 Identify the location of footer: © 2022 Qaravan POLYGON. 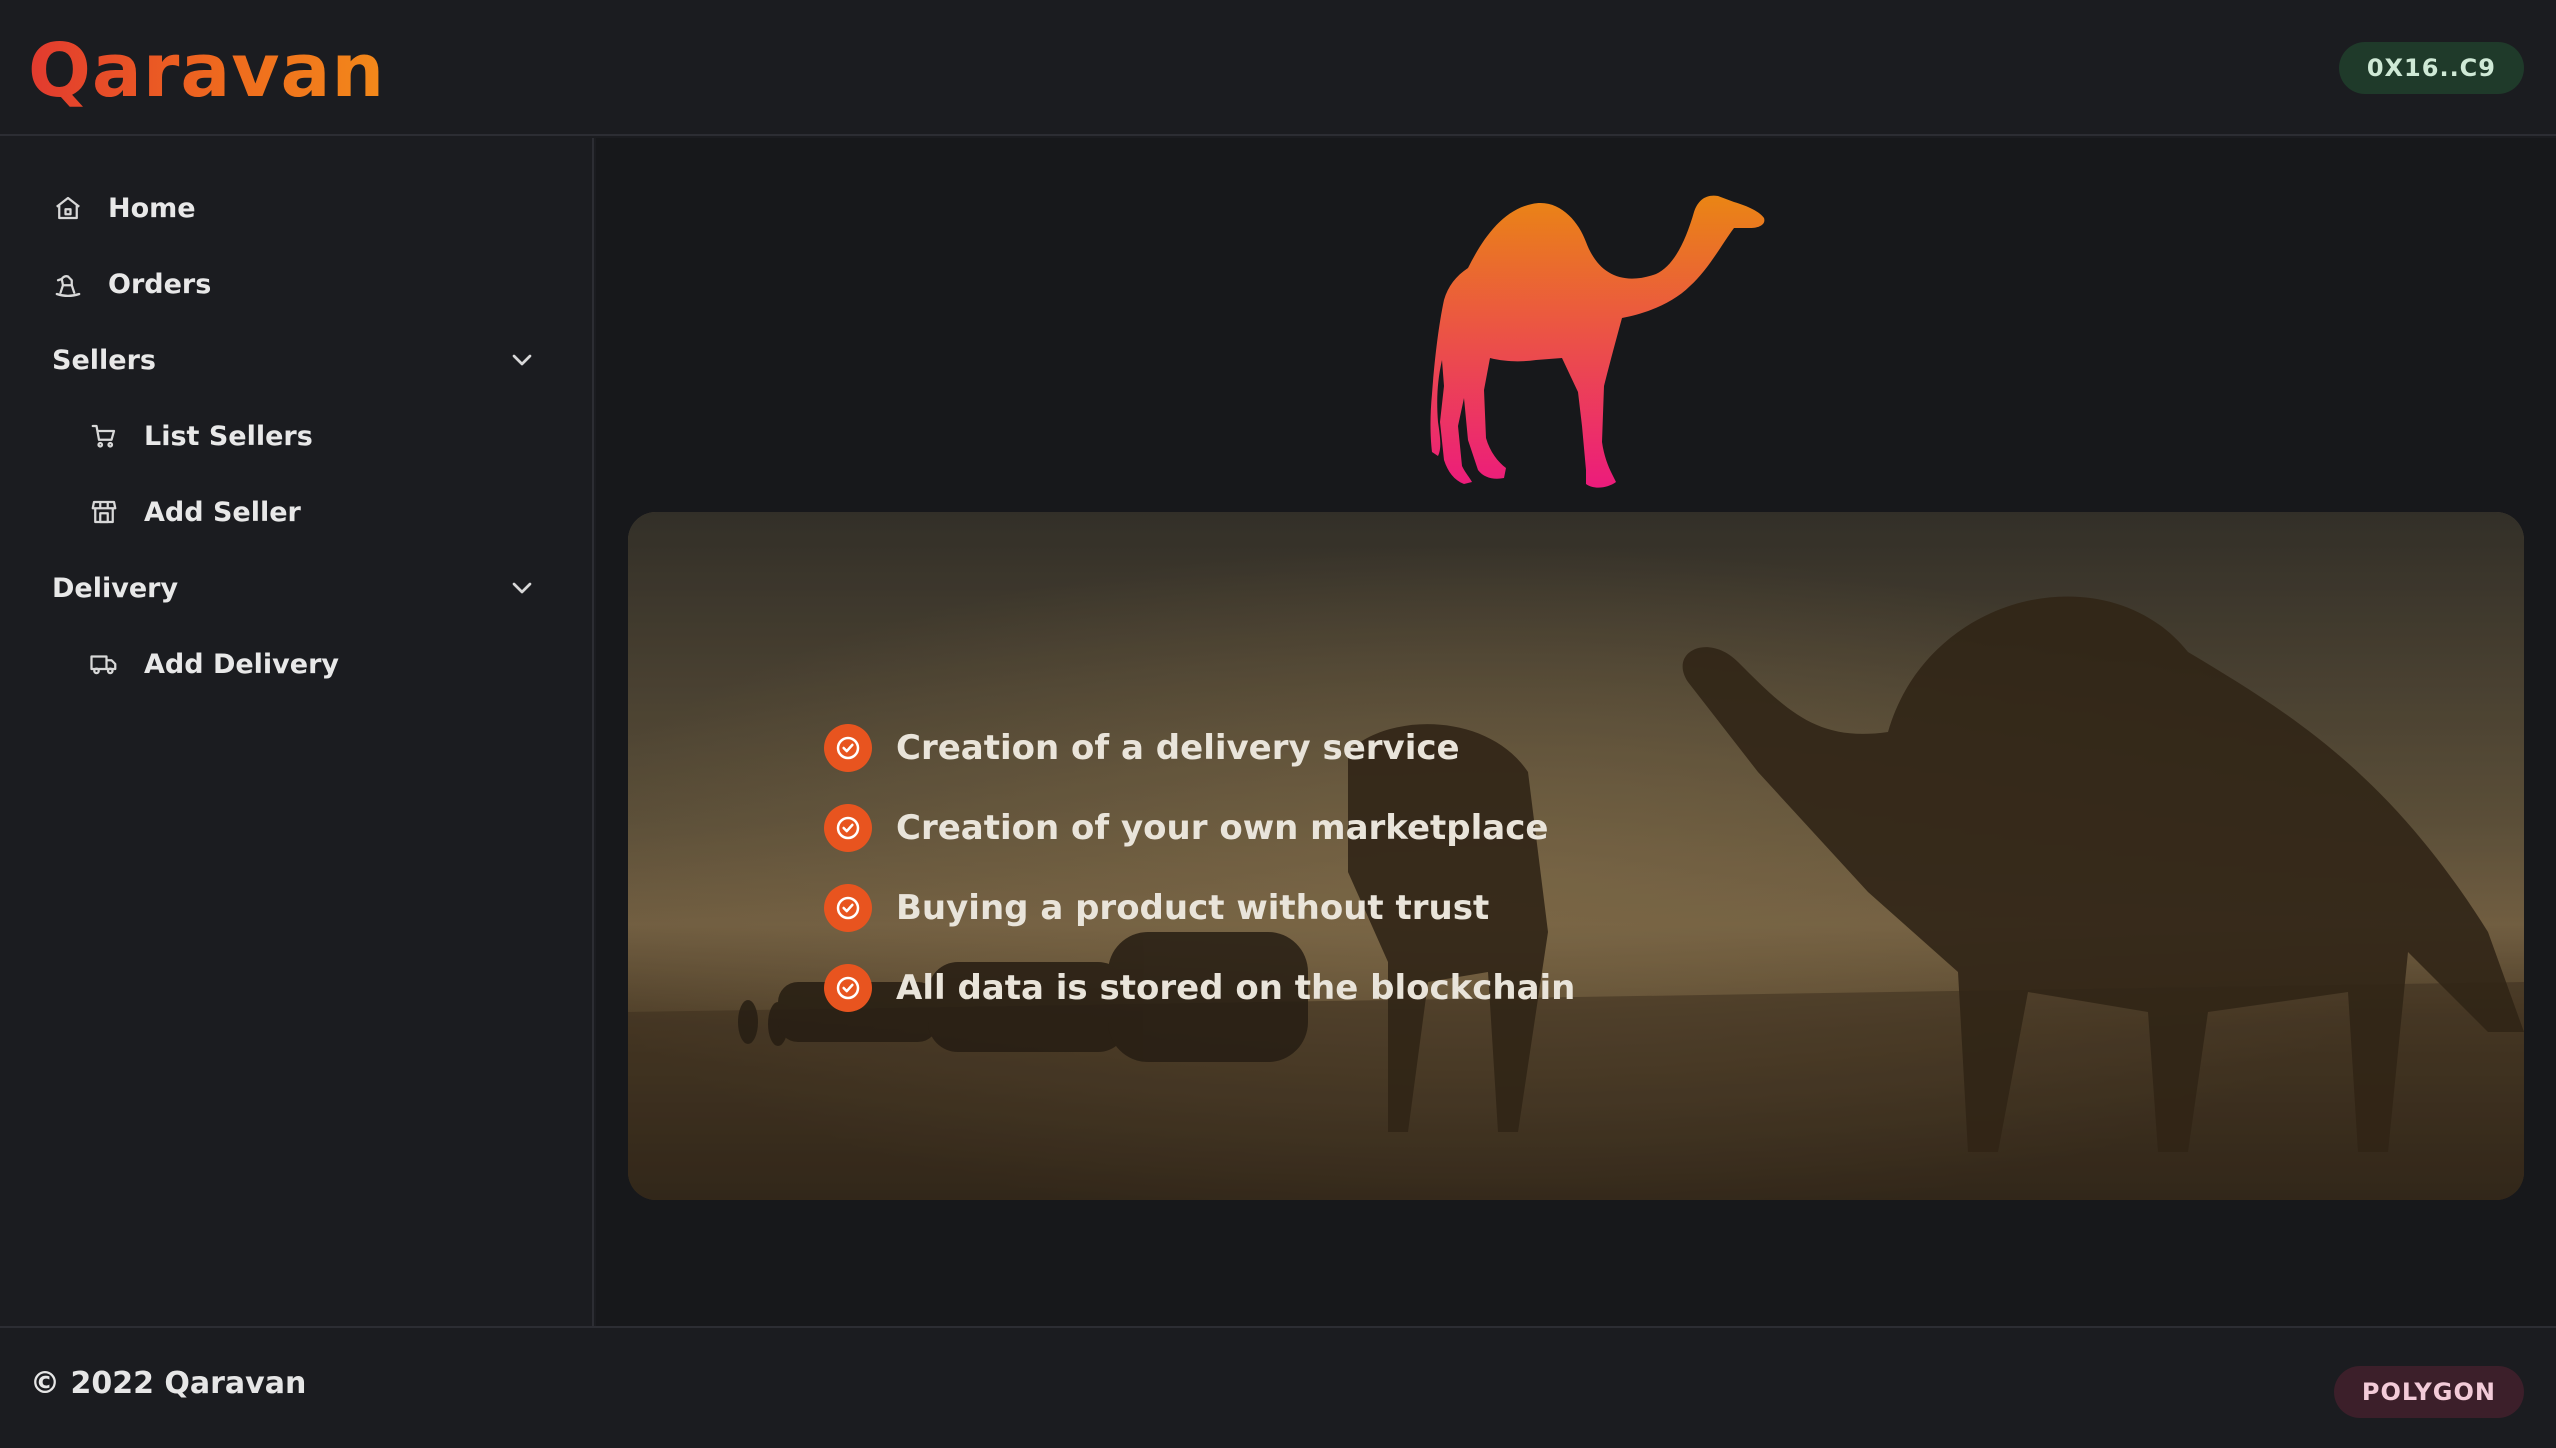
(1278, 1387).